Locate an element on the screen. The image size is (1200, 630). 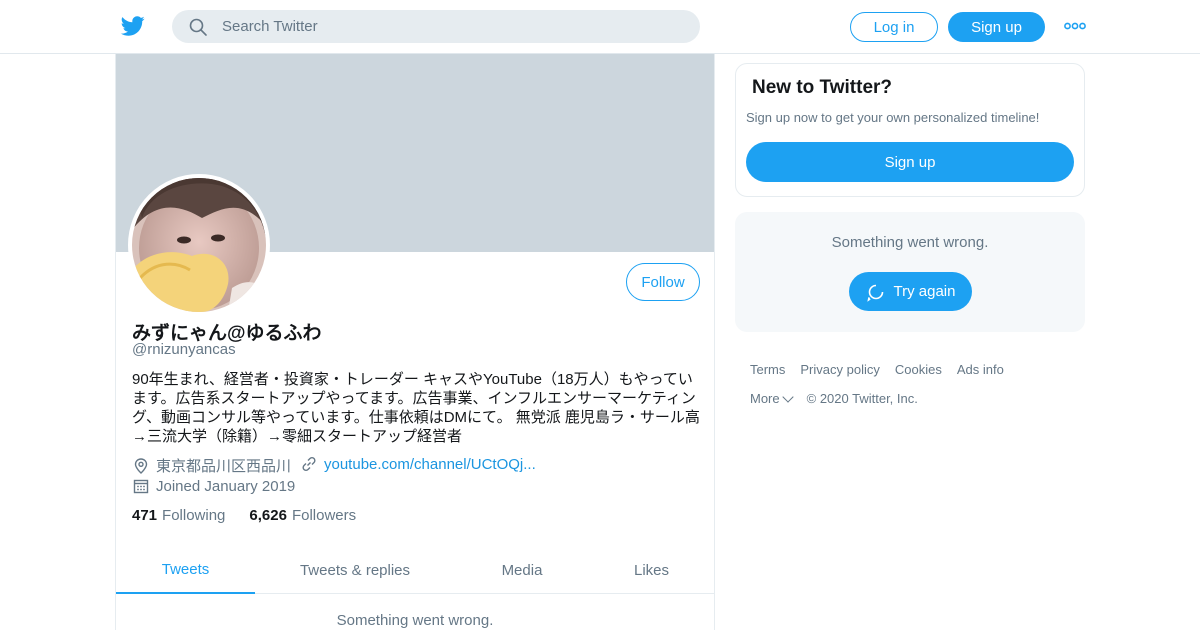
followers-count: 6,626 is located at coordinates (268, 515).